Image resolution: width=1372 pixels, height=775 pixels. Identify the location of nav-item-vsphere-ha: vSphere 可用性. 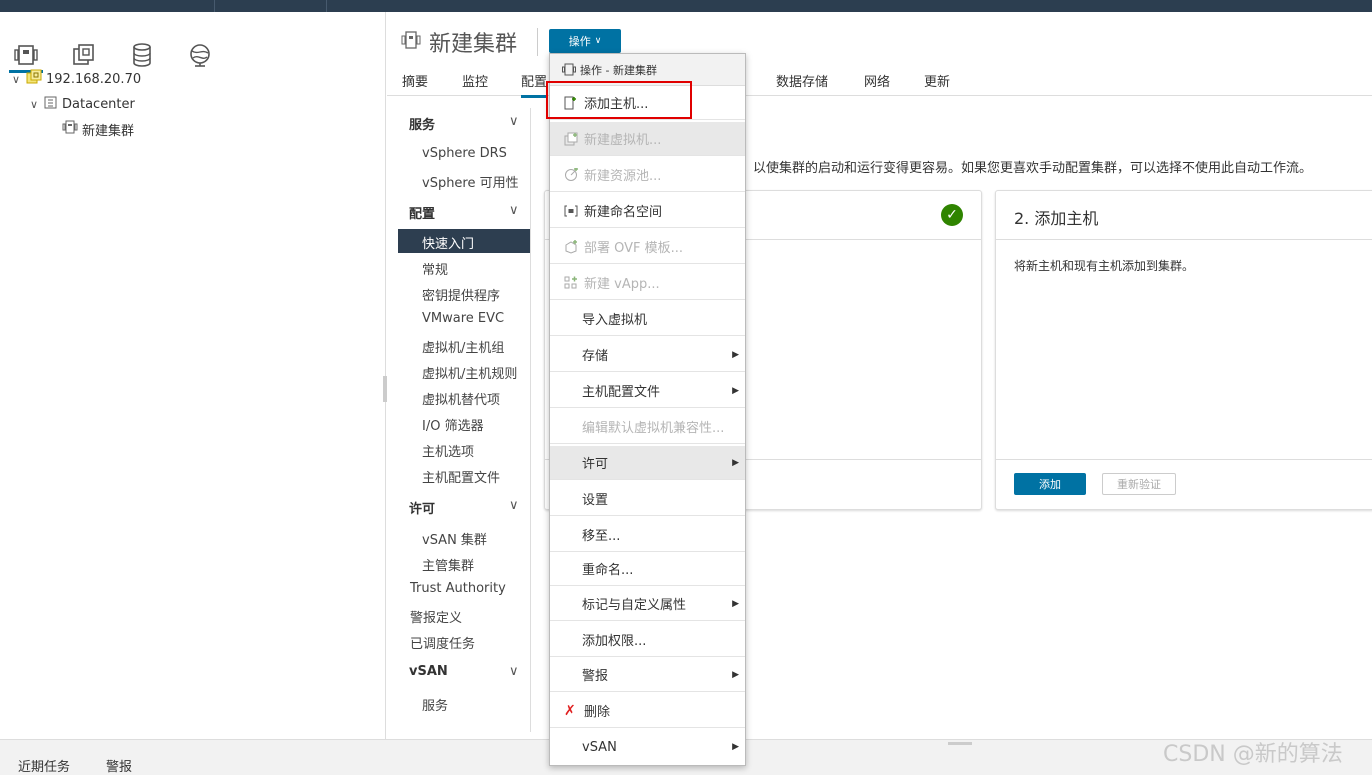
(470, 181).